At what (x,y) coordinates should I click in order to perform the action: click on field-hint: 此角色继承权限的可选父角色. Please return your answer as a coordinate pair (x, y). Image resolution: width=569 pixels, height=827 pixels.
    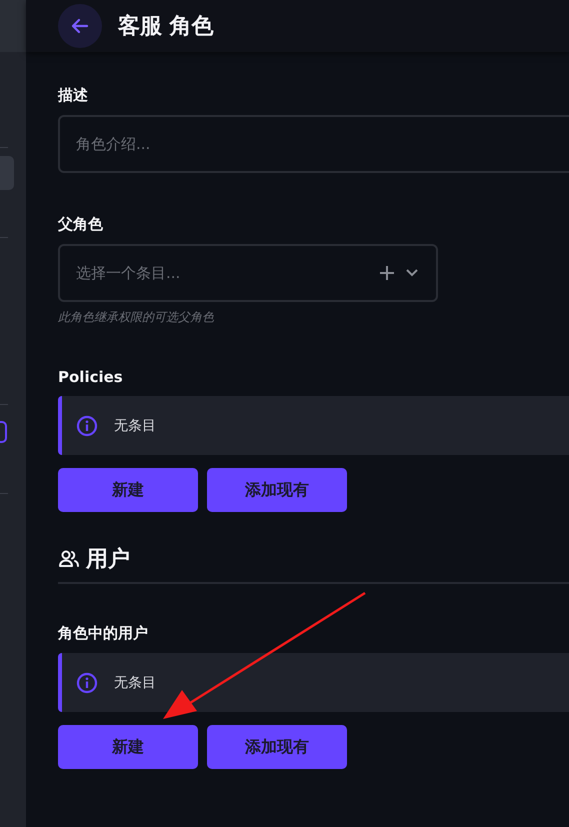
    Looking at the image, I should click on (136, 317).